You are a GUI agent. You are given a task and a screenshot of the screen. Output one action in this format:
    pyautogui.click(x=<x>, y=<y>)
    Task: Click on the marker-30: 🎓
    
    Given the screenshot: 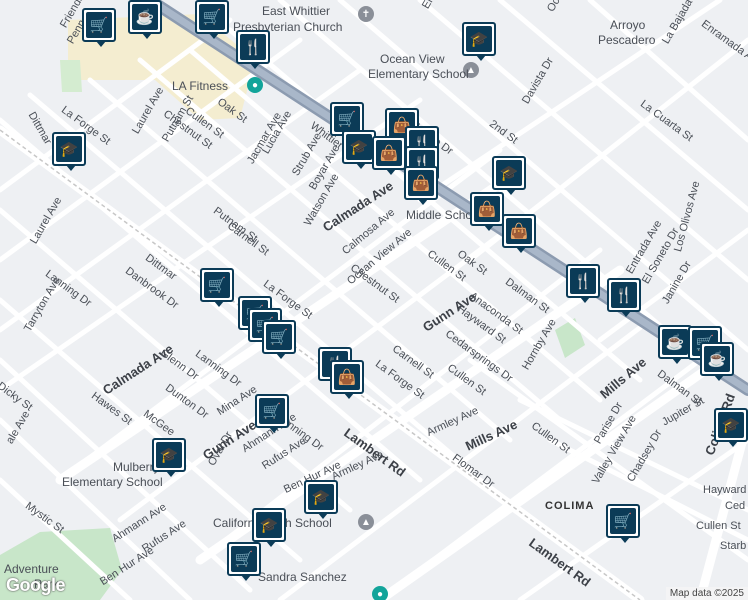 What is the action you would take?
    pyautogui.click(x=321, y=499)
    